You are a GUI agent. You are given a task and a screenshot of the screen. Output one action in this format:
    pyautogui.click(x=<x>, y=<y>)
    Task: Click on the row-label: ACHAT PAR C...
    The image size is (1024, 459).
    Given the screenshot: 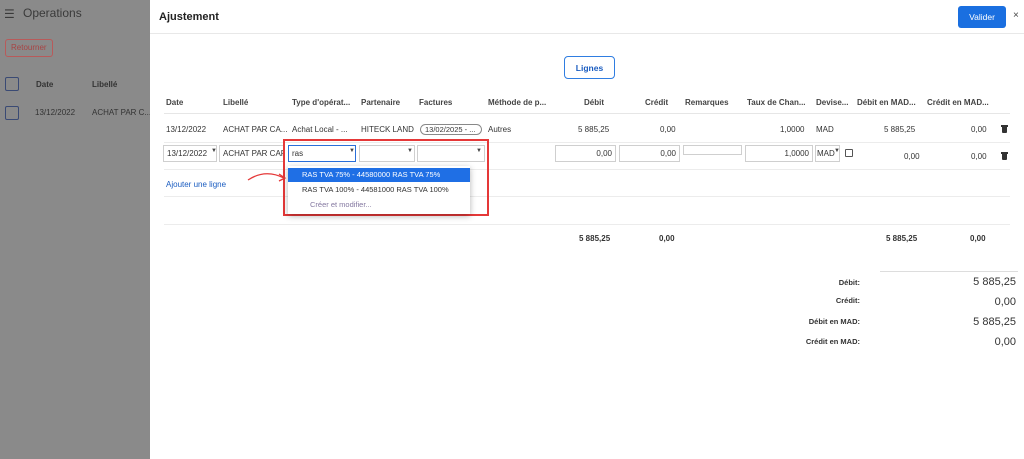 What is the action you would take?
    pyautogui.click(x=122, y=112)
    